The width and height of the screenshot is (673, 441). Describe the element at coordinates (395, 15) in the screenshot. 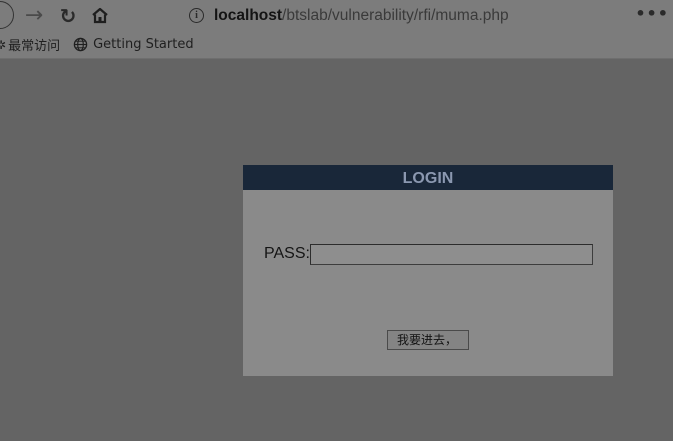

I see `url-path: /btslab/vulnerability/rfi/muma.php` at that location.